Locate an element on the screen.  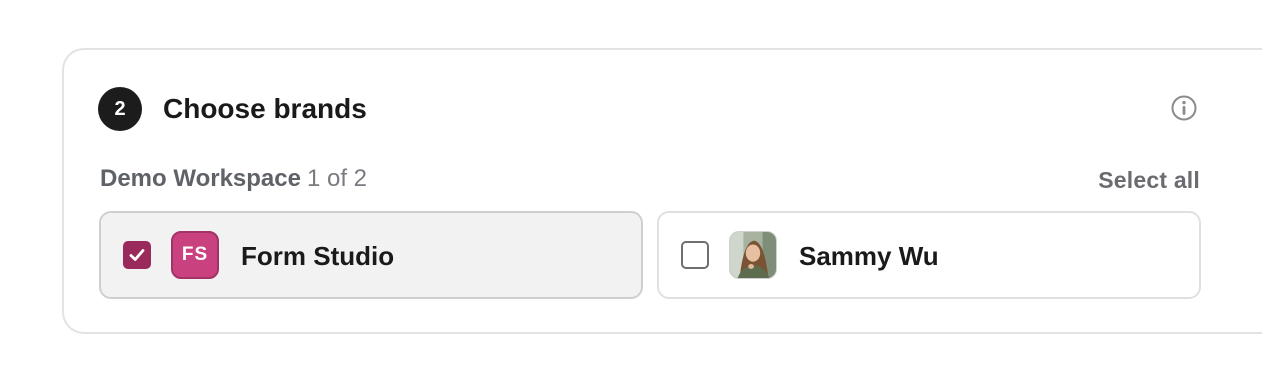
brand-option-form-studio: FS Form Studio is located at coordinates (371, 255).